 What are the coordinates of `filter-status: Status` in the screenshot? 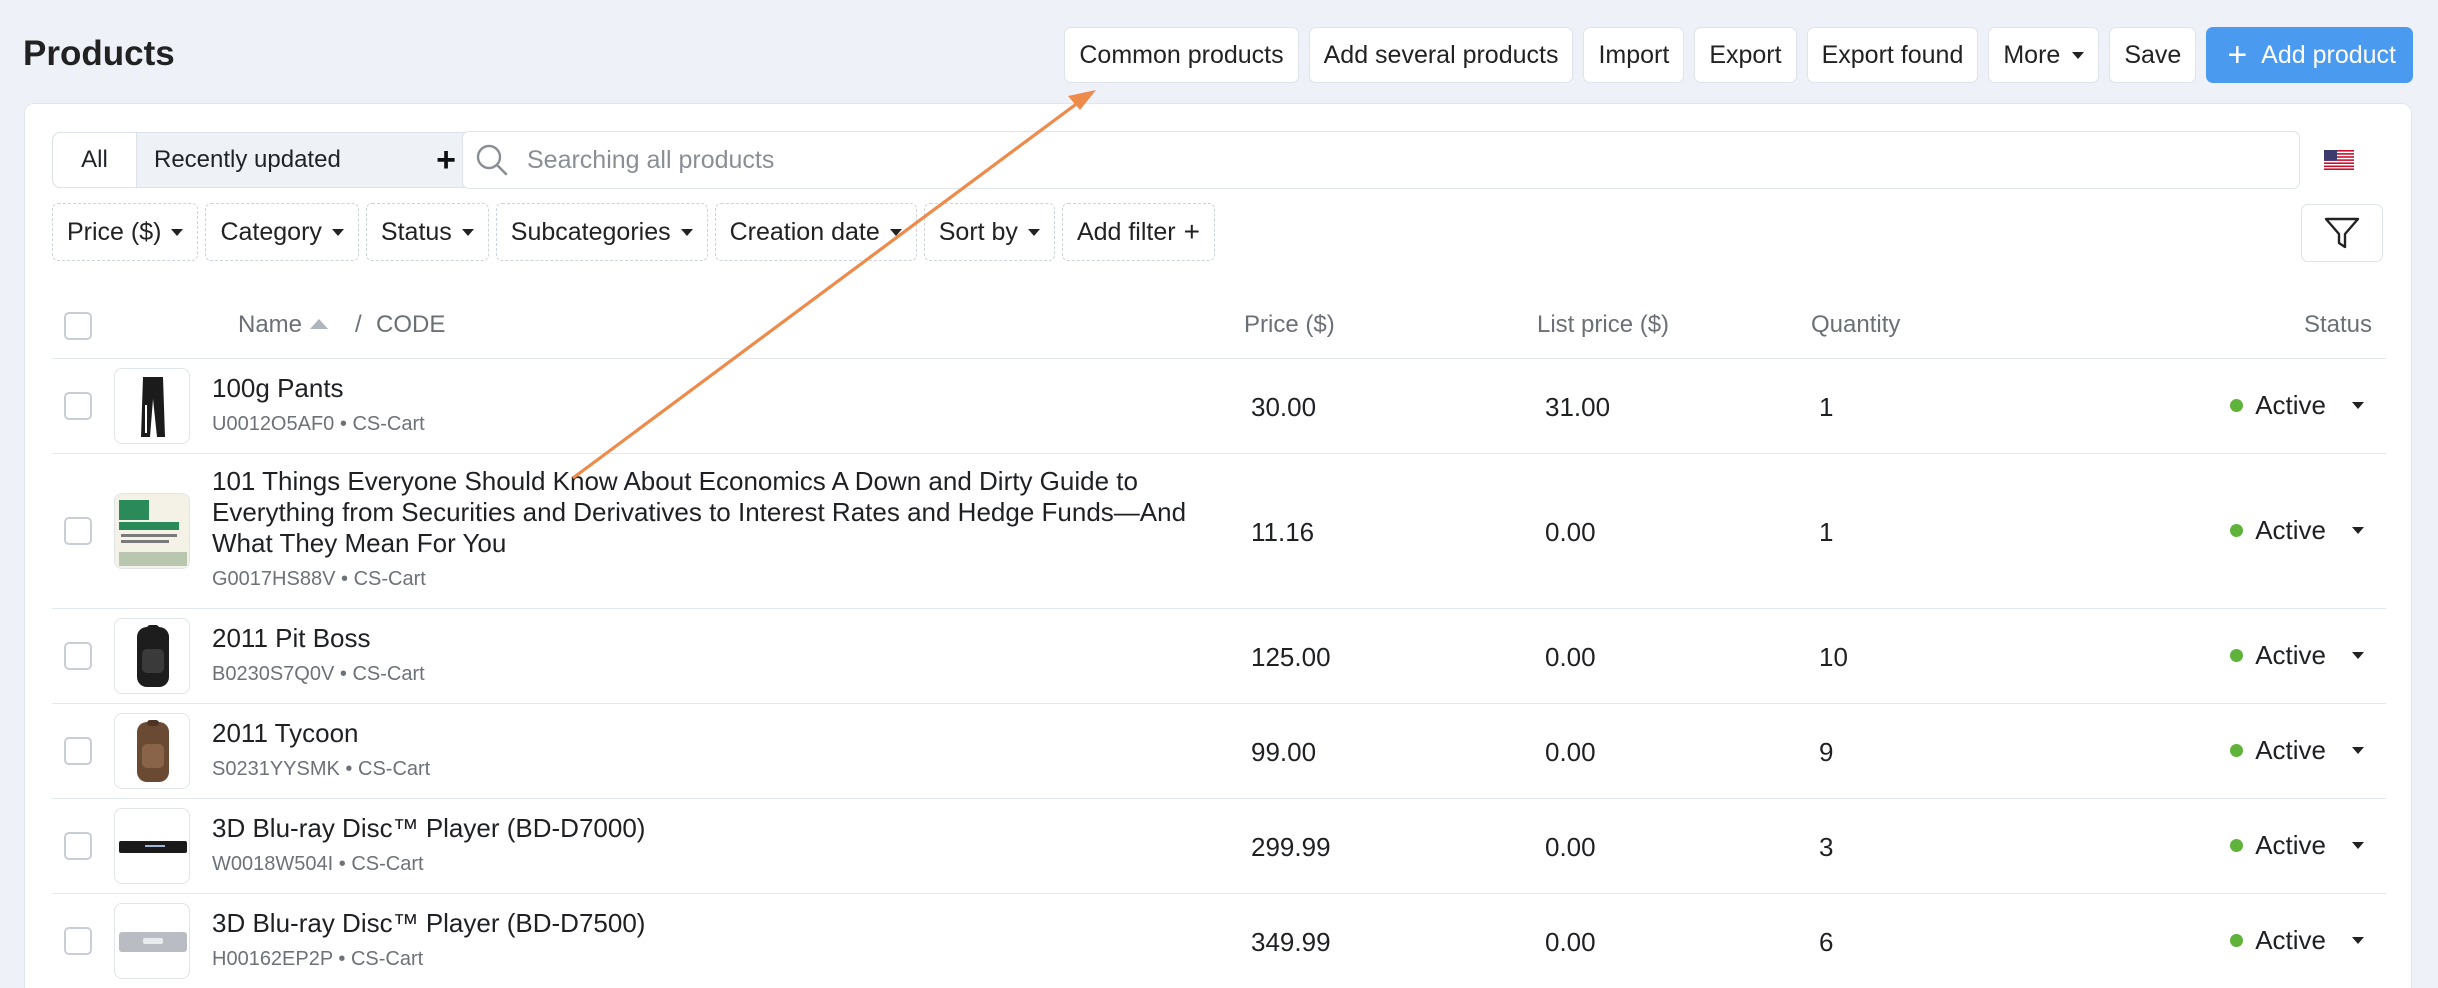 It's located at (427, 232).